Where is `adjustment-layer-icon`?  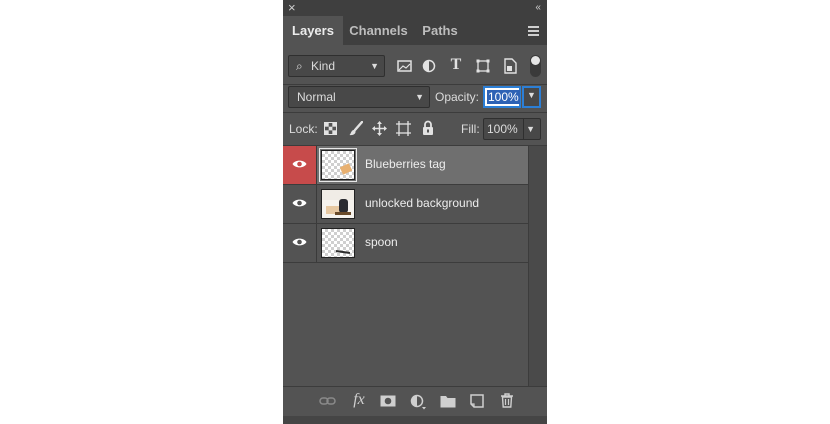 adjustment-layer-icon is located at coordinates (418, 402).